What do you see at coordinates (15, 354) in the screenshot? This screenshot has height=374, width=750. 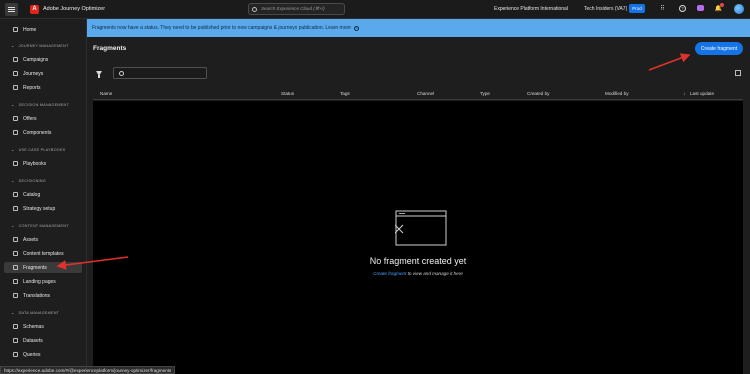 I see `queries-icon` at bounding box center [15, 354].